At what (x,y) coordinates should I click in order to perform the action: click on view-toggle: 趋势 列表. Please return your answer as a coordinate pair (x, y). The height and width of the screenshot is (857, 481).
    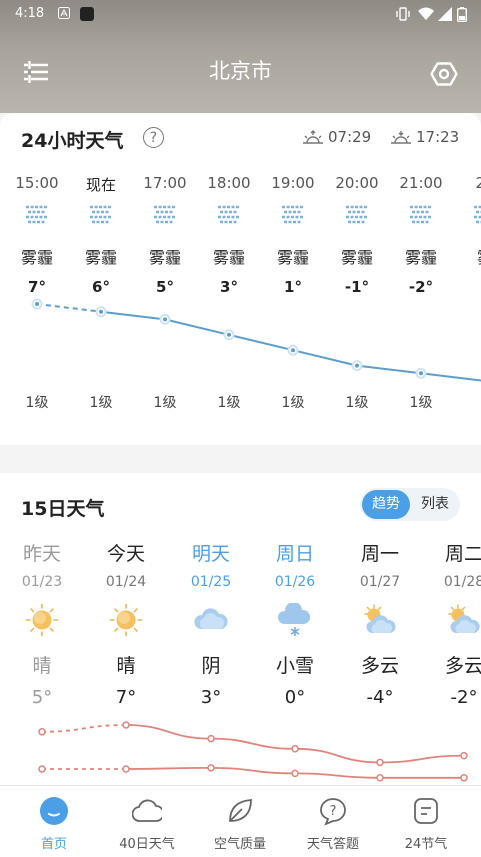
    Looking at the image, I should click on (410, 504).